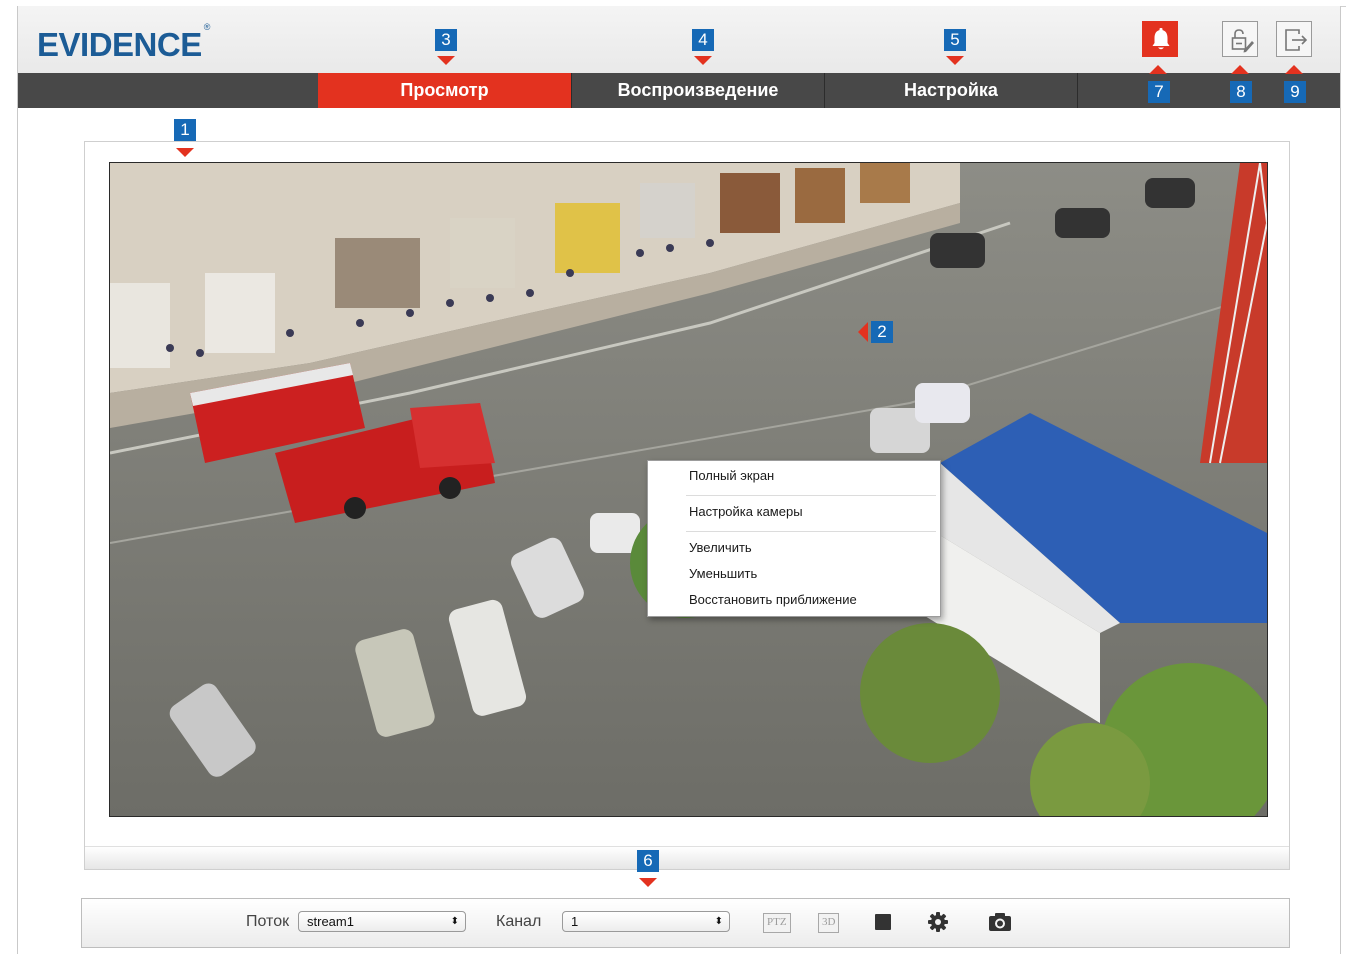  What do you see at coordinates (951, 90) in the screenshot?
I see `tab-settings: Настройка` at bounding box center [951, 90].